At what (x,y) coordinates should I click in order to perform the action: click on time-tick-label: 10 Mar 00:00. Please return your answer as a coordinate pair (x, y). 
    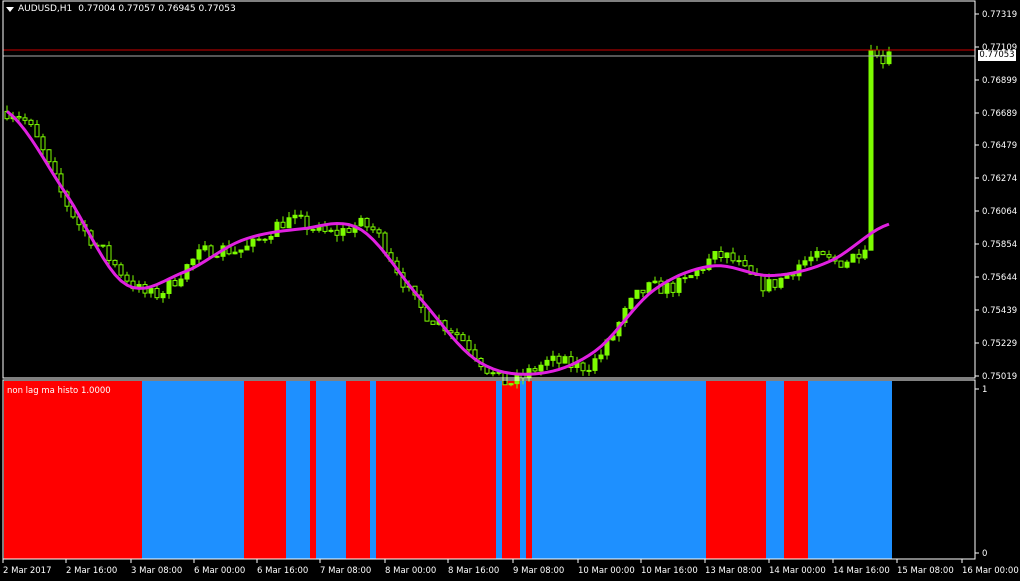
    Looking at the image, I should click on (606, 571).